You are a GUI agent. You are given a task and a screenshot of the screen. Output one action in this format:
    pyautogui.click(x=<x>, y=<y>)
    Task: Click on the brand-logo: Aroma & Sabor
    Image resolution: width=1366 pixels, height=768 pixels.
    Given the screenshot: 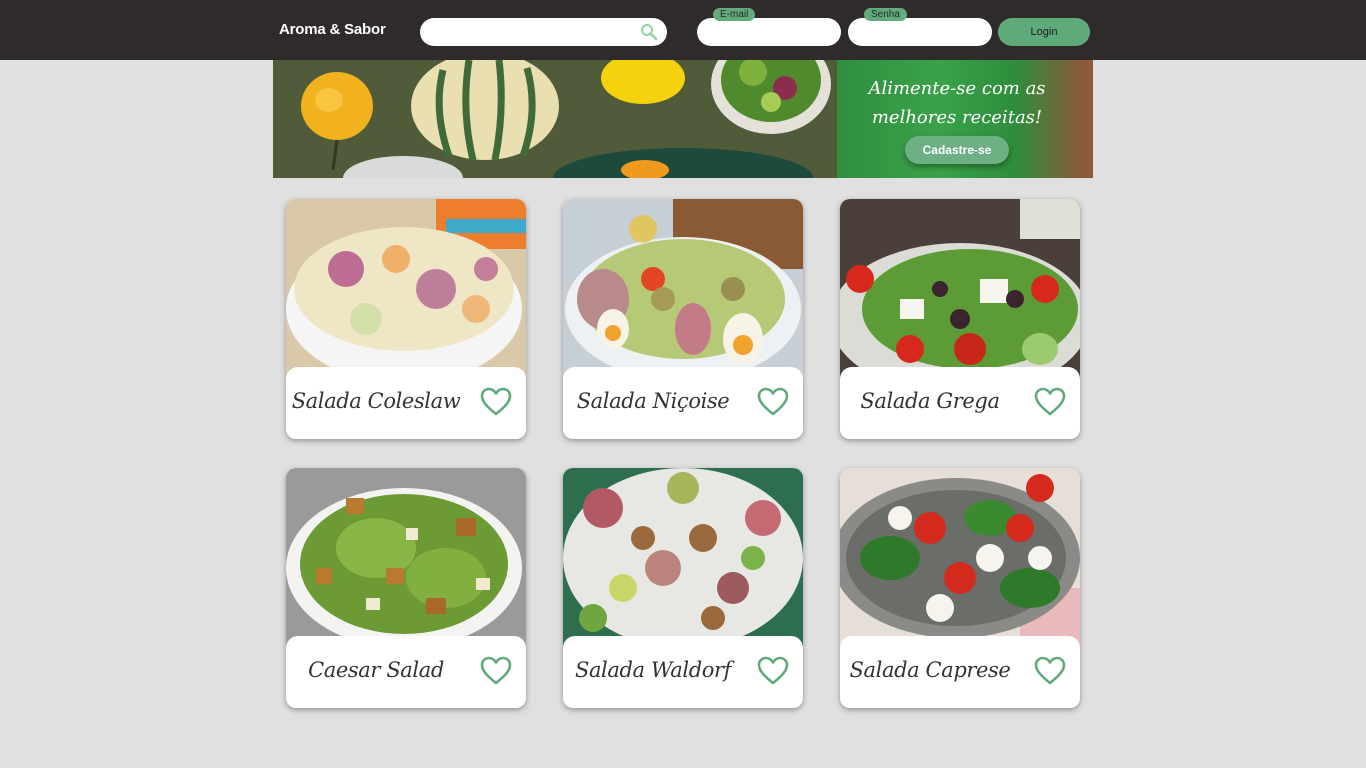 What is the action you would take?
    pyautogui.click(x=332, y=29)
    